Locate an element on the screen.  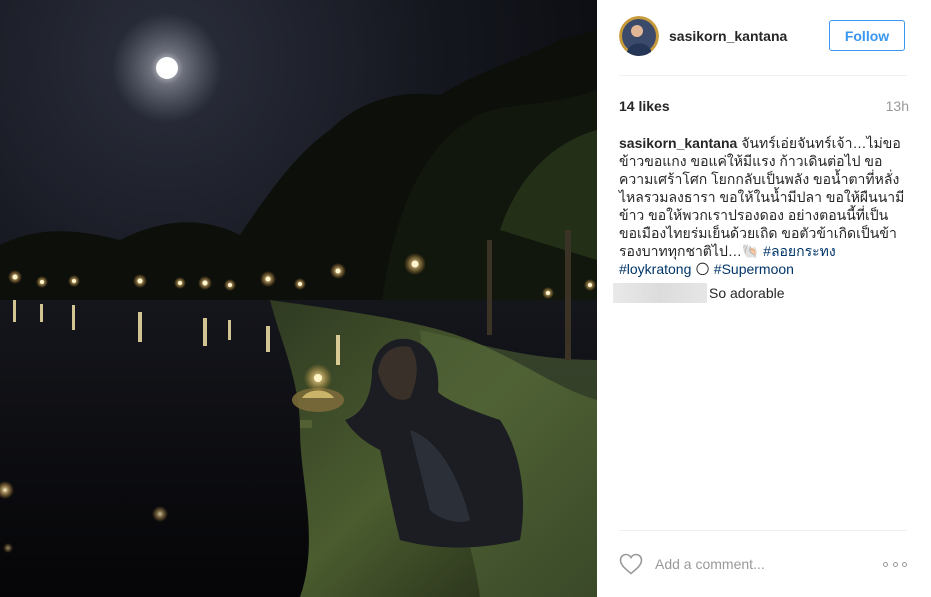
moon-emoji: 🌕 is located at coordinates (702, 269).